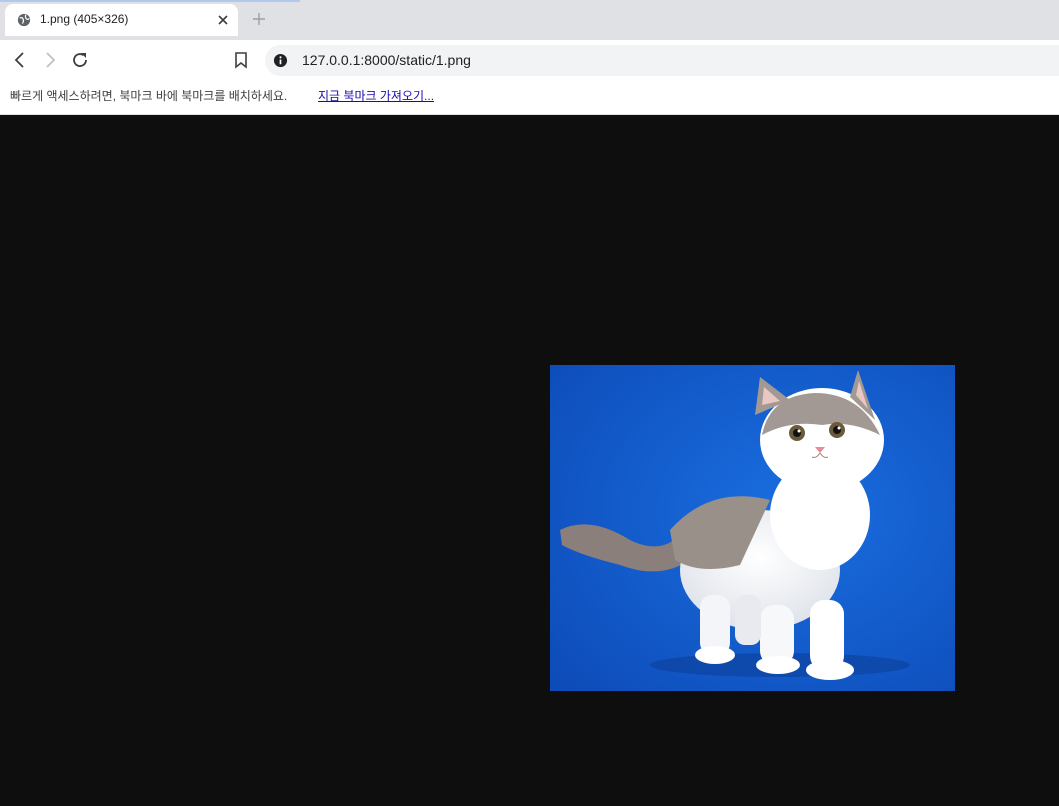 This screenshot has height=806, width=1059. What do you see at coordinates (241, 60) in the screenshot?
I see `bookmark-icon` at bounding box center [241, 60].